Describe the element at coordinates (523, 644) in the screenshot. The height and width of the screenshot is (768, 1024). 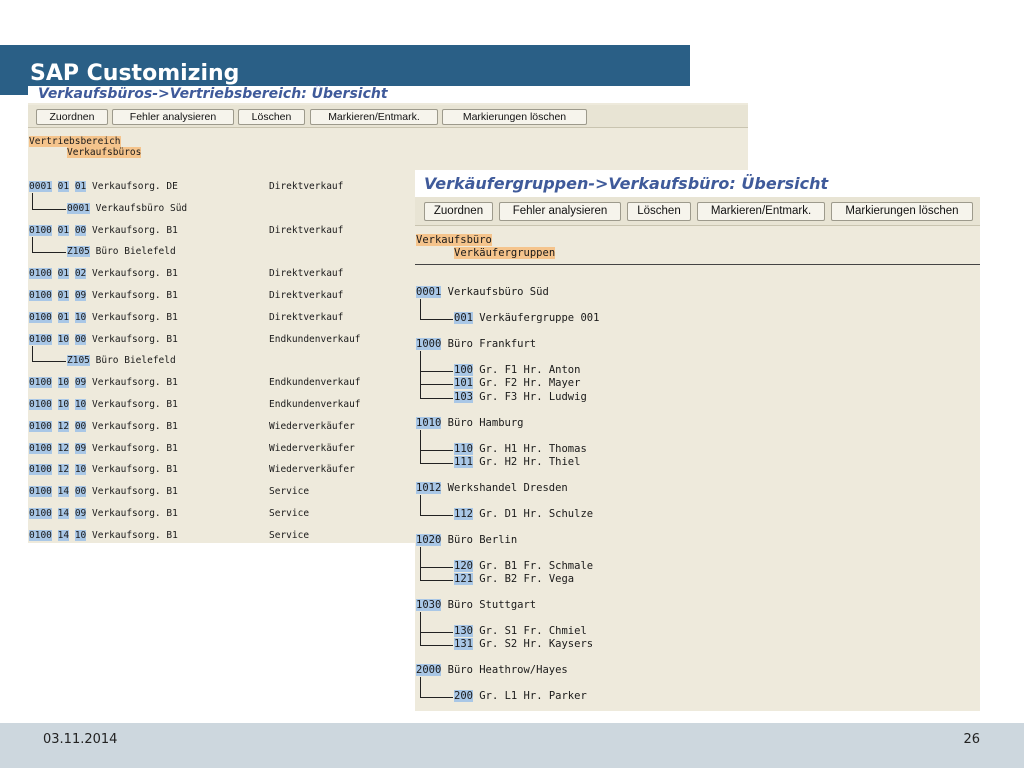
I see `sales-group-row: 131 Gr. S2 Hr. Kaysers` at that location.